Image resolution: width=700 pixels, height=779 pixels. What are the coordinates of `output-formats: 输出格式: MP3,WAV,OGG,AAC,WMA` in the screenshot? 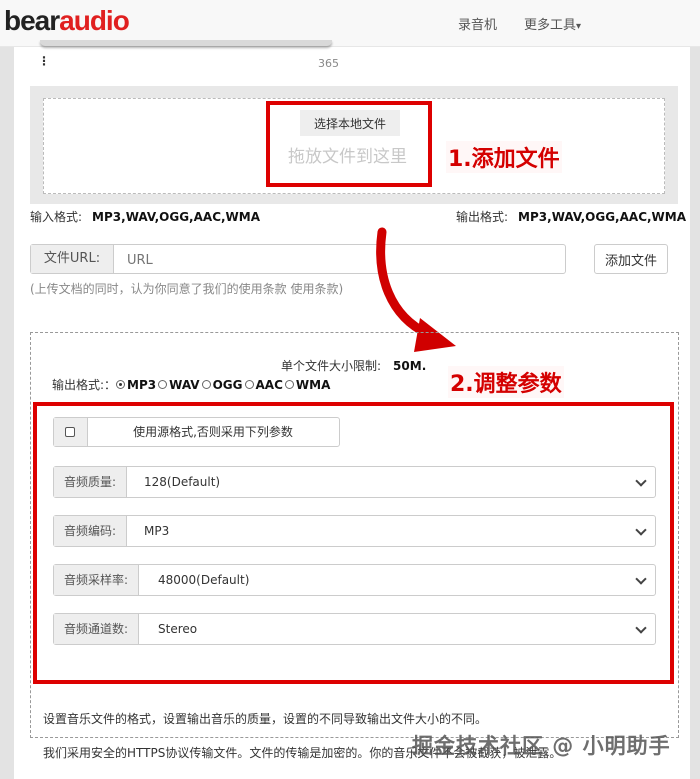 It's located at (571, 216).